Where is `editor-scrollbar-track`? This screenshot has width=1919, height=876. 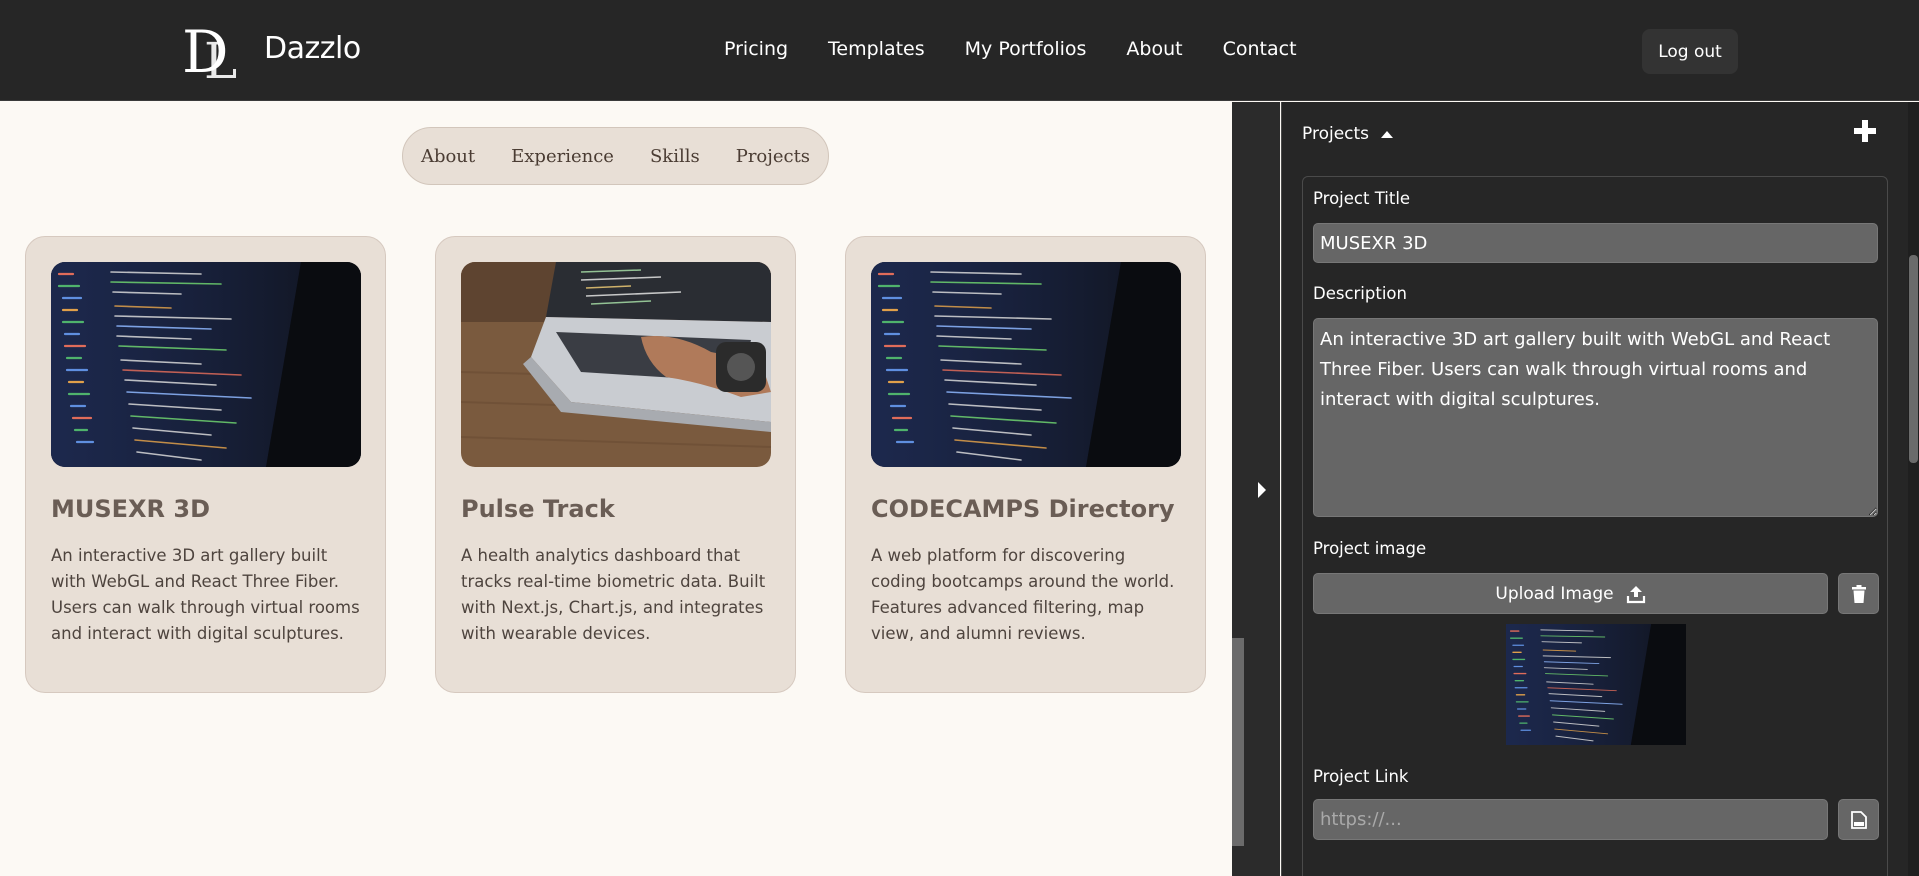
editor-scrollbar-track is located at coordinates (1913, 489).